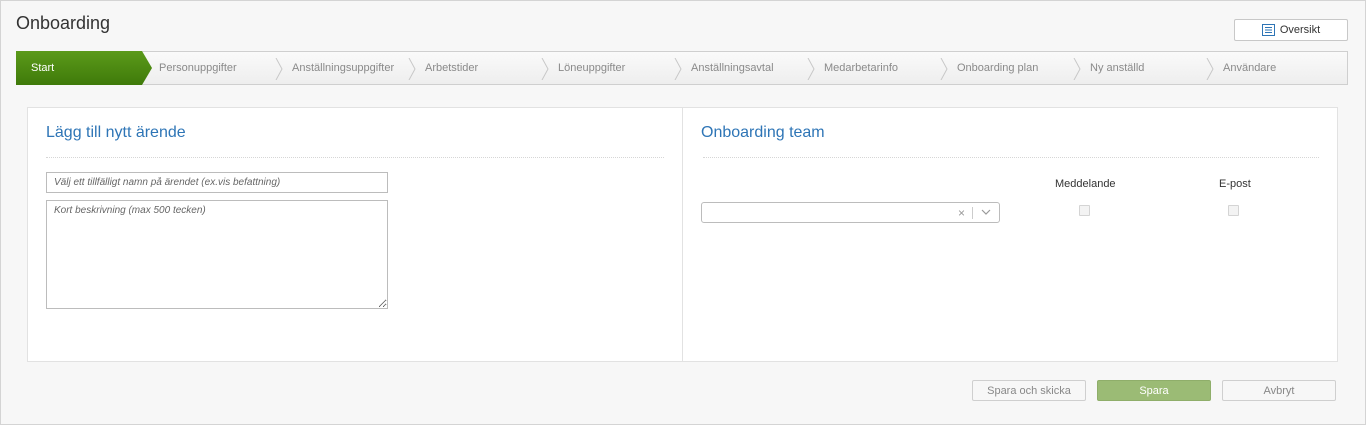 The image size is (1366, 425). Describe the element at coordinates (854, 68) in the screenshot. I see `step-medarbetarinfo: Medarbetarinfo` at that location.